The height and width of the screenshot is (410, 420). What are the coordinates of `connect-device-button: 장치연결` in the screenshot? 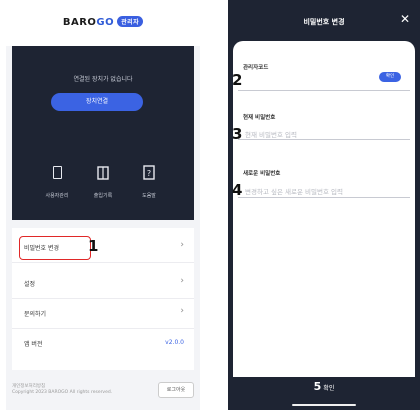 It's located at (97, 102).